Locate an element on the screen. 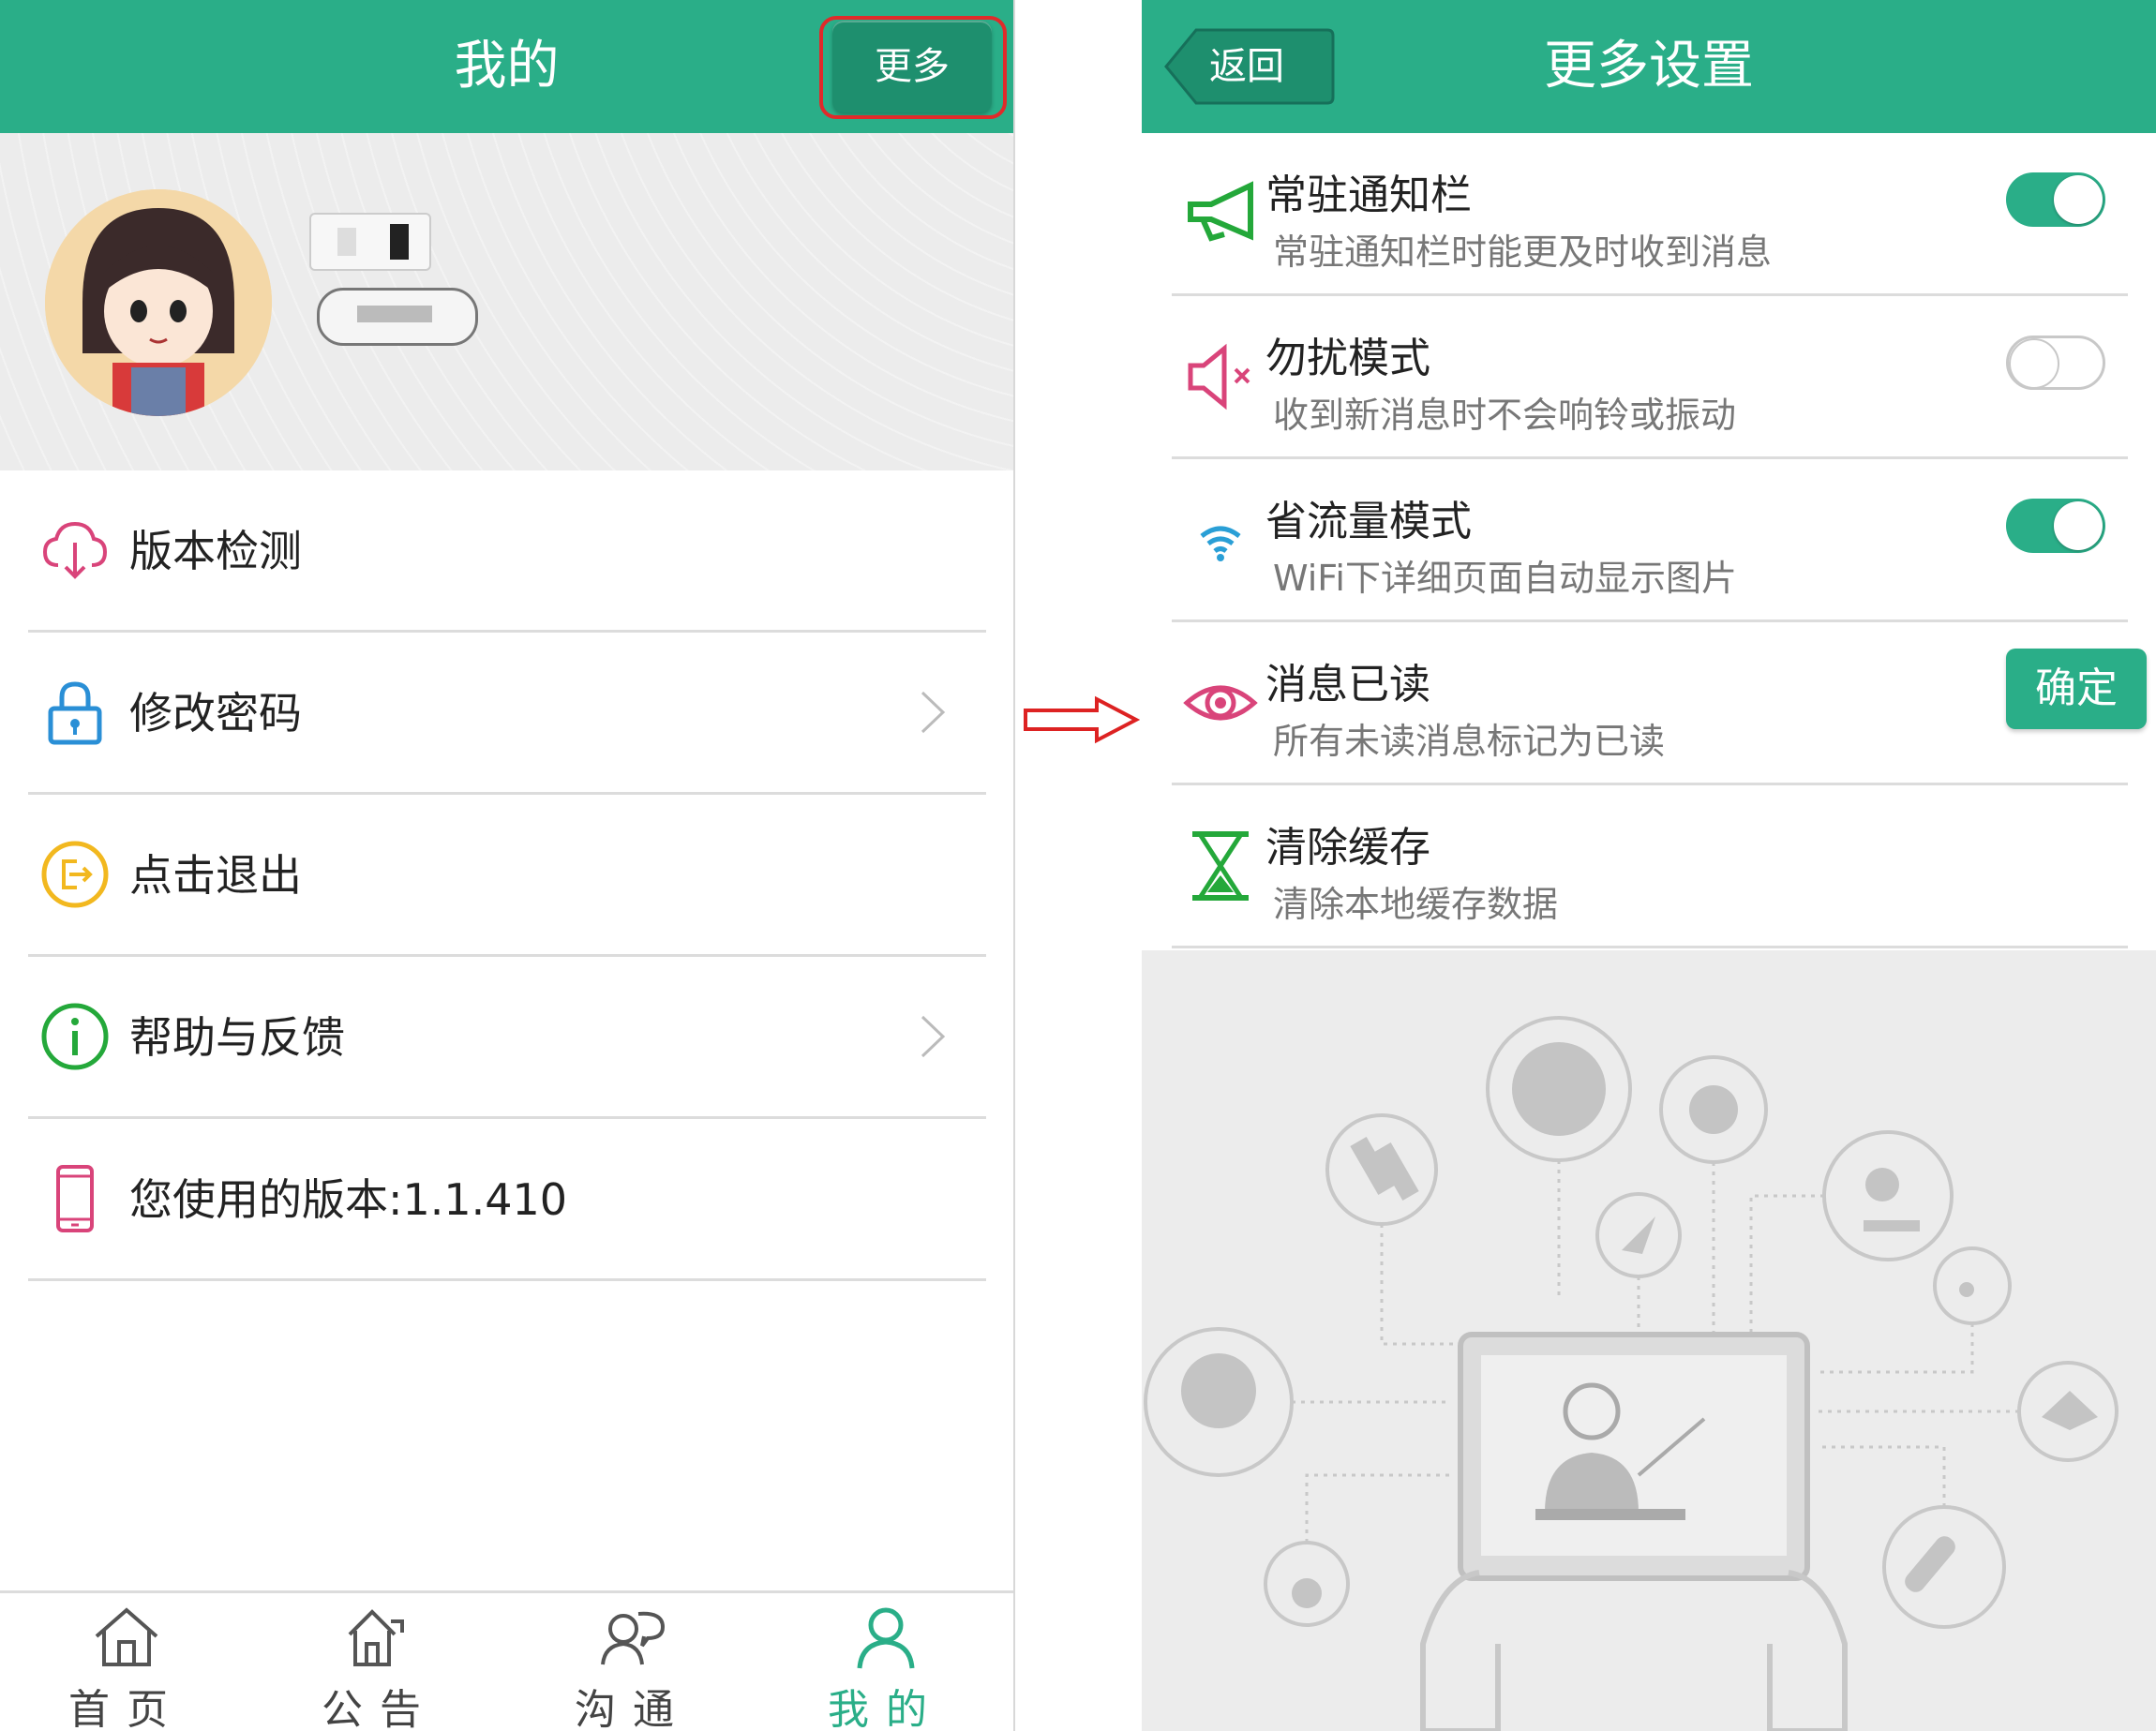  bottom-tab-bar: 首页 公告 沟通 我的 is located at coordinates (506, 1660).